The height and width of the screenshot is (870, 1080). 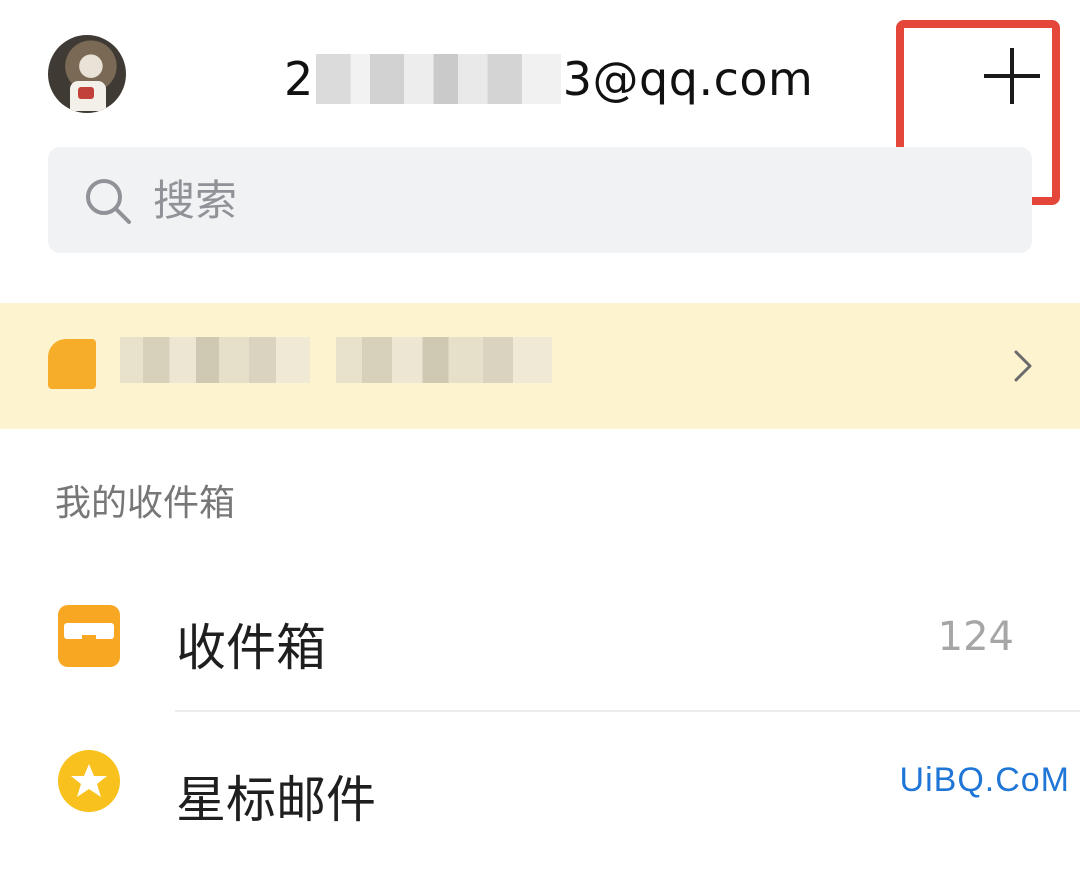 I want to click on star-glyph, so click(x=89, y=780).